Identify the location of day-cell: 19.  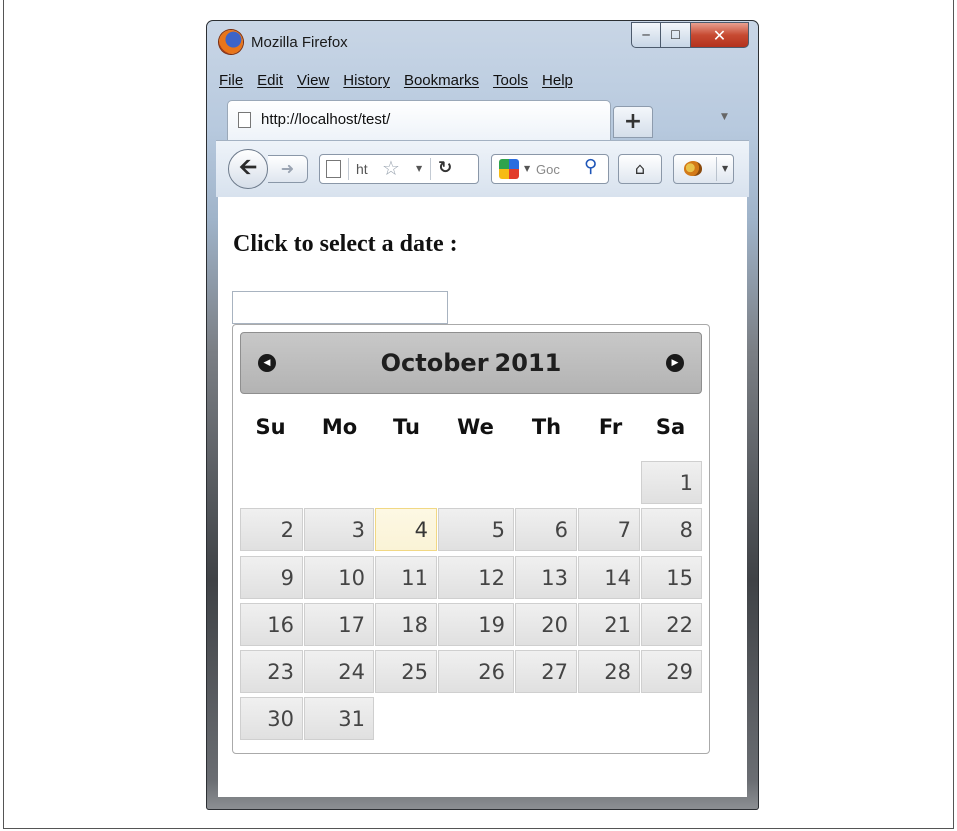
(476, 624).